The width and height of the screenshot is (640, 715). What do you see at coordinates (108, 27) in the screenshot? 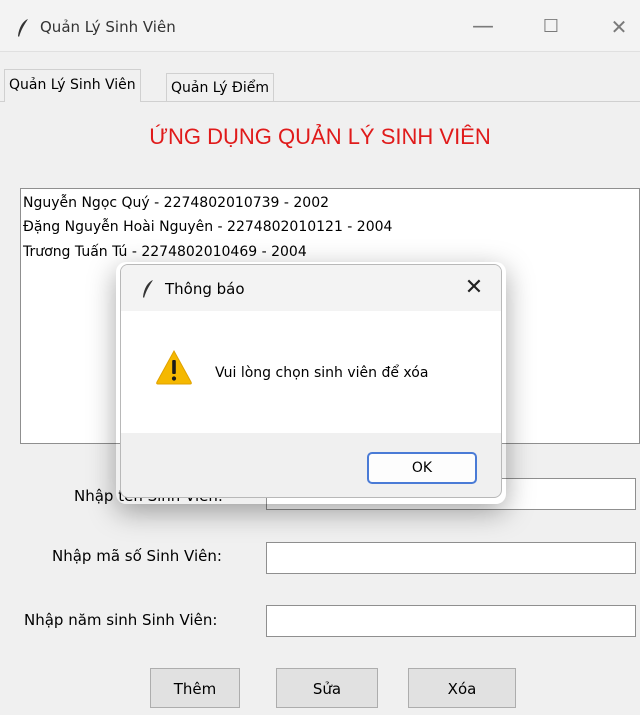
I see `window-title: Quản Lý Sinh Viên` at bounding box center [108, 27].